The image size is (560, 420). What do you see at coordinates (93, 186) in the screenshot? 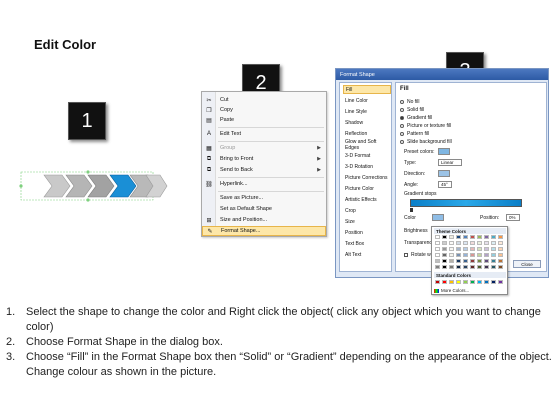
I see `chevron-process-shape` at bounding box center [93, 186].